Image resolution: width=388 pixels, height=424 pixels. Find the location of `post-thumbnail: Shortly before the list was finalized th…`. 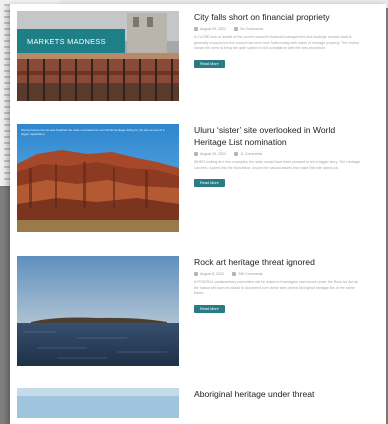

post-thumbnail: Shortly before the list was finalized th… is located at coordinates (98, 178).